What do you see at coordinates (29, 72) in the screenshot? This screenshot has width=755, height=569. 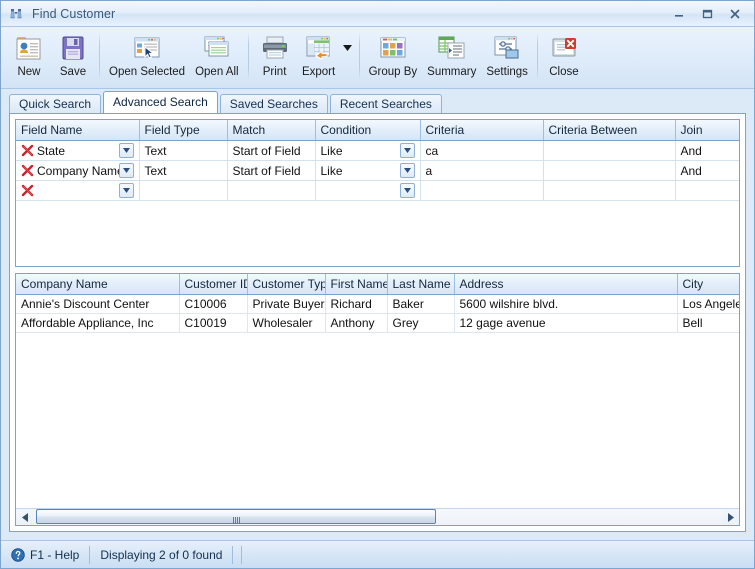 I see `toolbar-label-new: New` at bounding box center [29, 72].